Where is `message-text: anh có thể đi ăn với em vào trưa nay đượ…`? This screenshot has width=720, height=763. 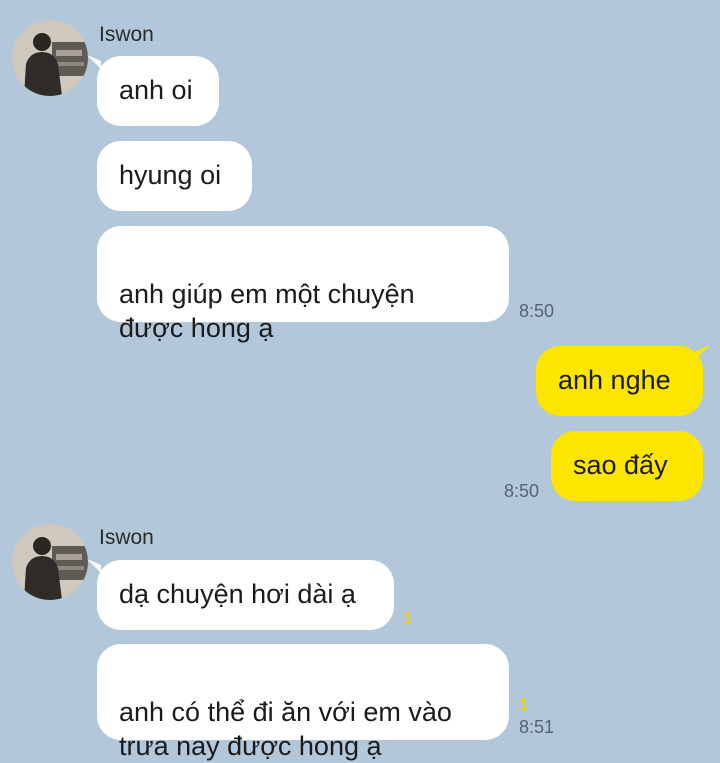
message-text: anh có thể đi ăn với em vào trưa nay đượ… is located at coordinates (285, 729).